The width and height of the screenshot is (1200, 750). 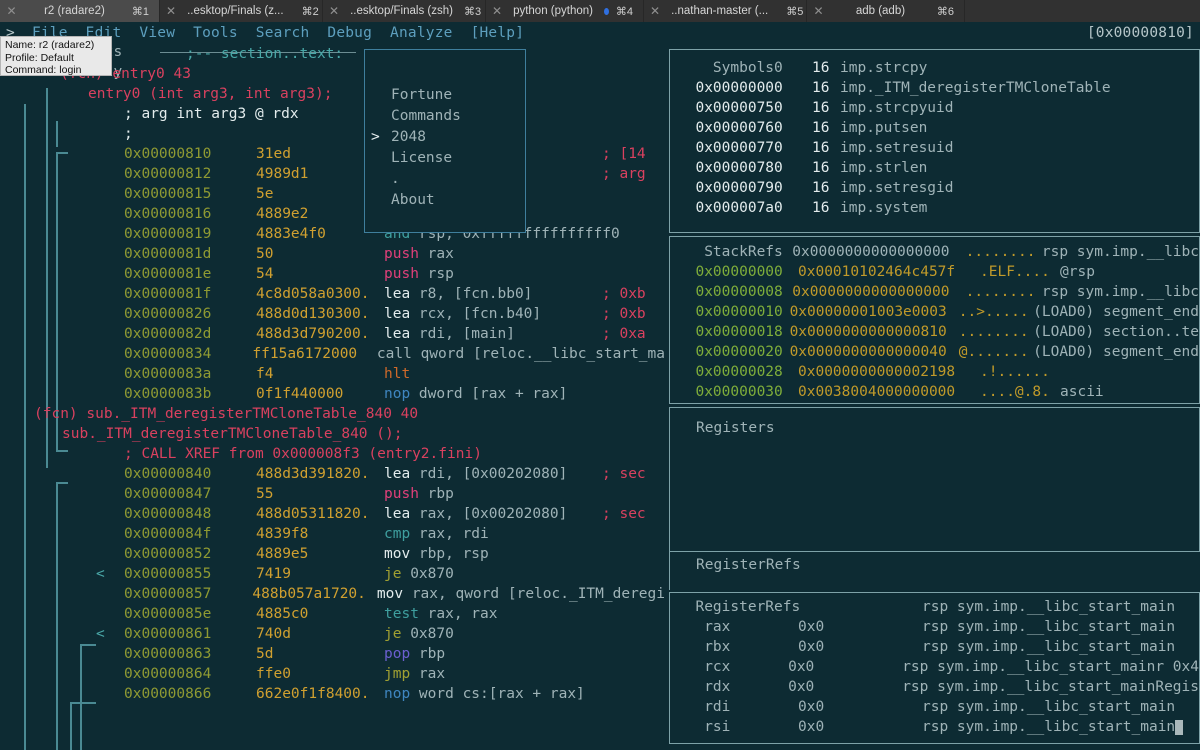 What do you see at coordinates (938, 272) in the screenshot?
I see `stackrefs-row: 0x00000000 0x00010102464c457f .ELF.... @rsp` at bounding box center [938, 272].